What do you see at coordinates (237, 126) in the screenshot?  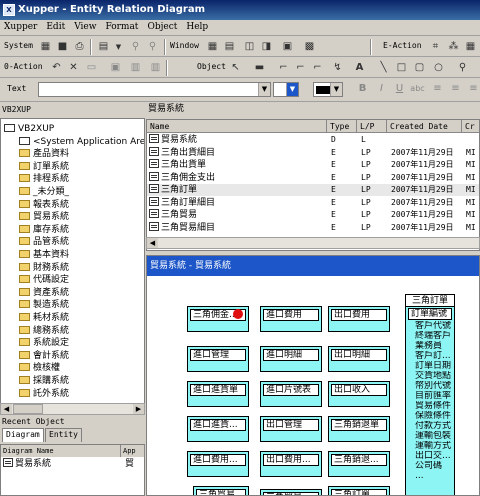 I see `column-name: Name` at bounding box center [237, 126].